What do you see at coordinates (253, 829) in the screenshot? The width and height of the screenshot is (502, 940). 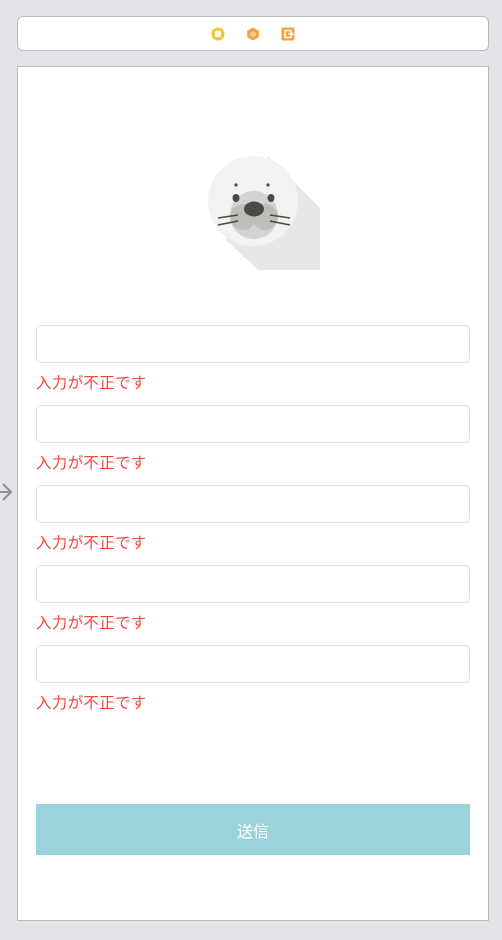 I see `submit-button: 送信` at bounding box center [253, 829].